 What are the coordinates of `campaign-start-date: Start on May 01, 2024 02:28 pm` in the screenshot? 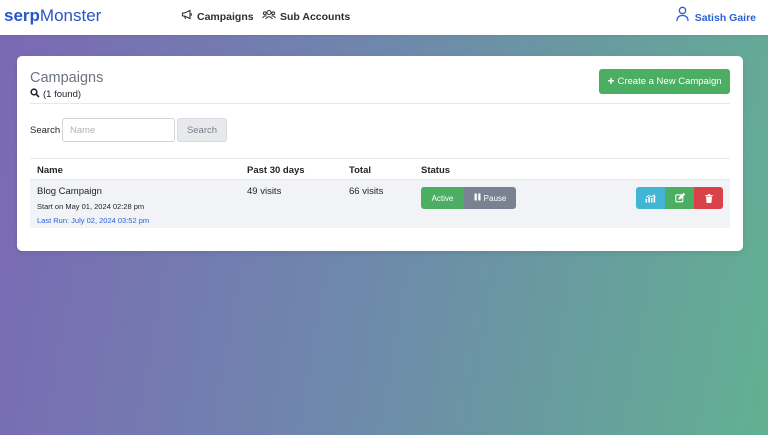 It's located at (91, 206).